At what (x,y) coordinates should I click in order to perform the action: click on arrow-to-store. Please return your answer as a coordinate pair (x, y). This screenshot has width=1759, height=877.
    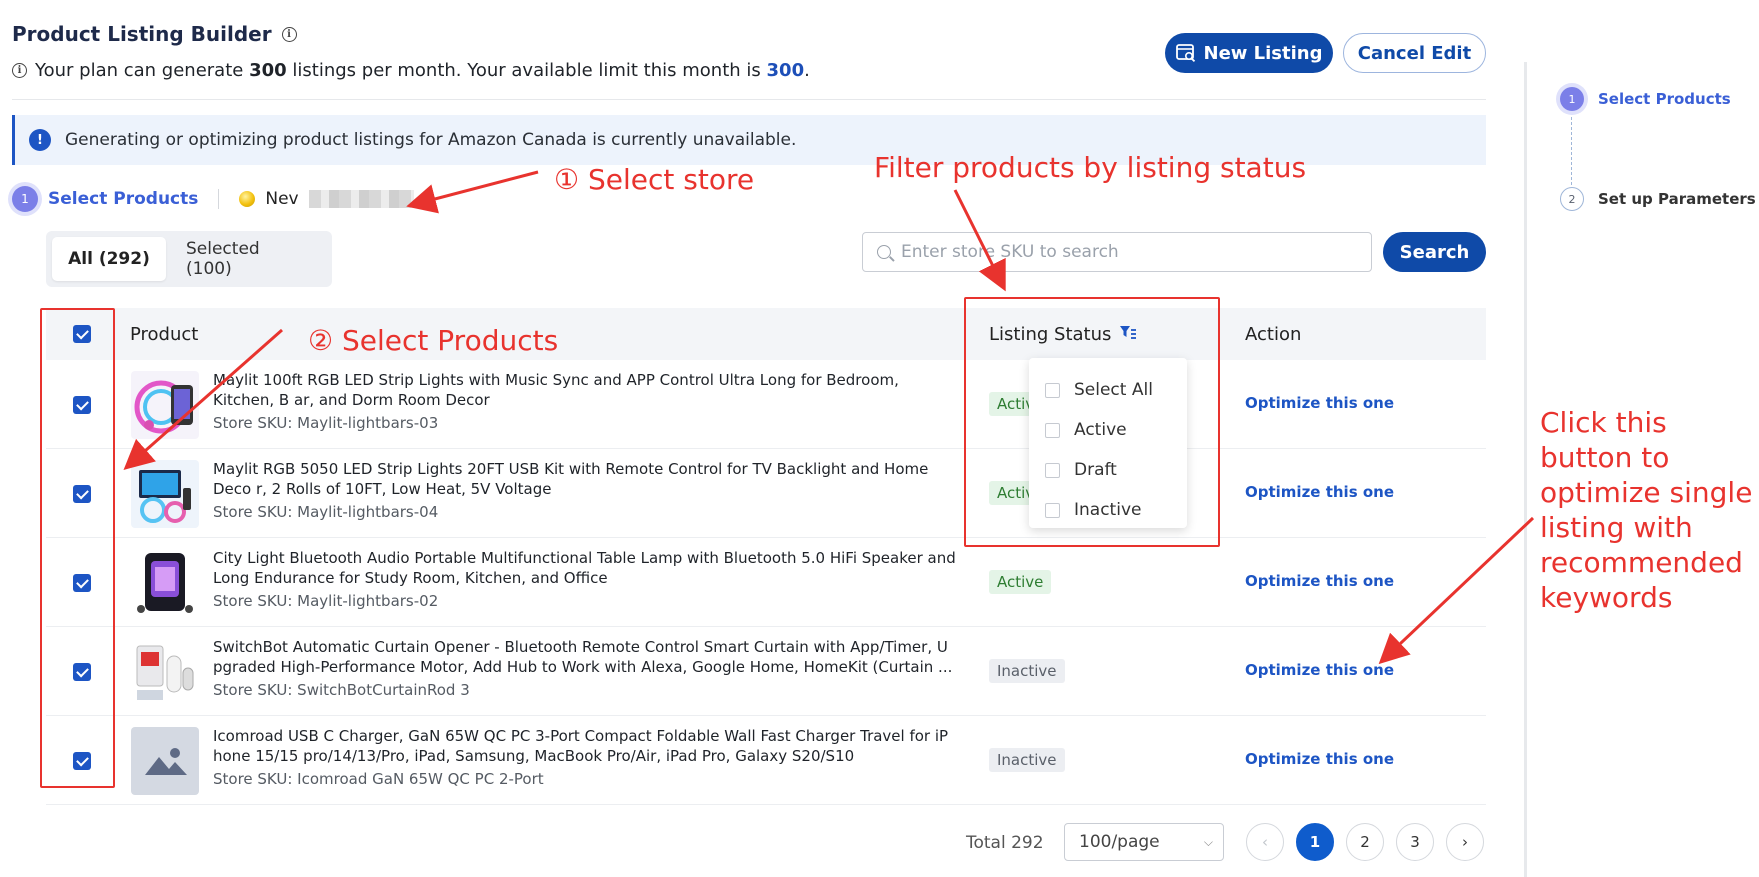
    Looking at the image, I should click on (472, 192).